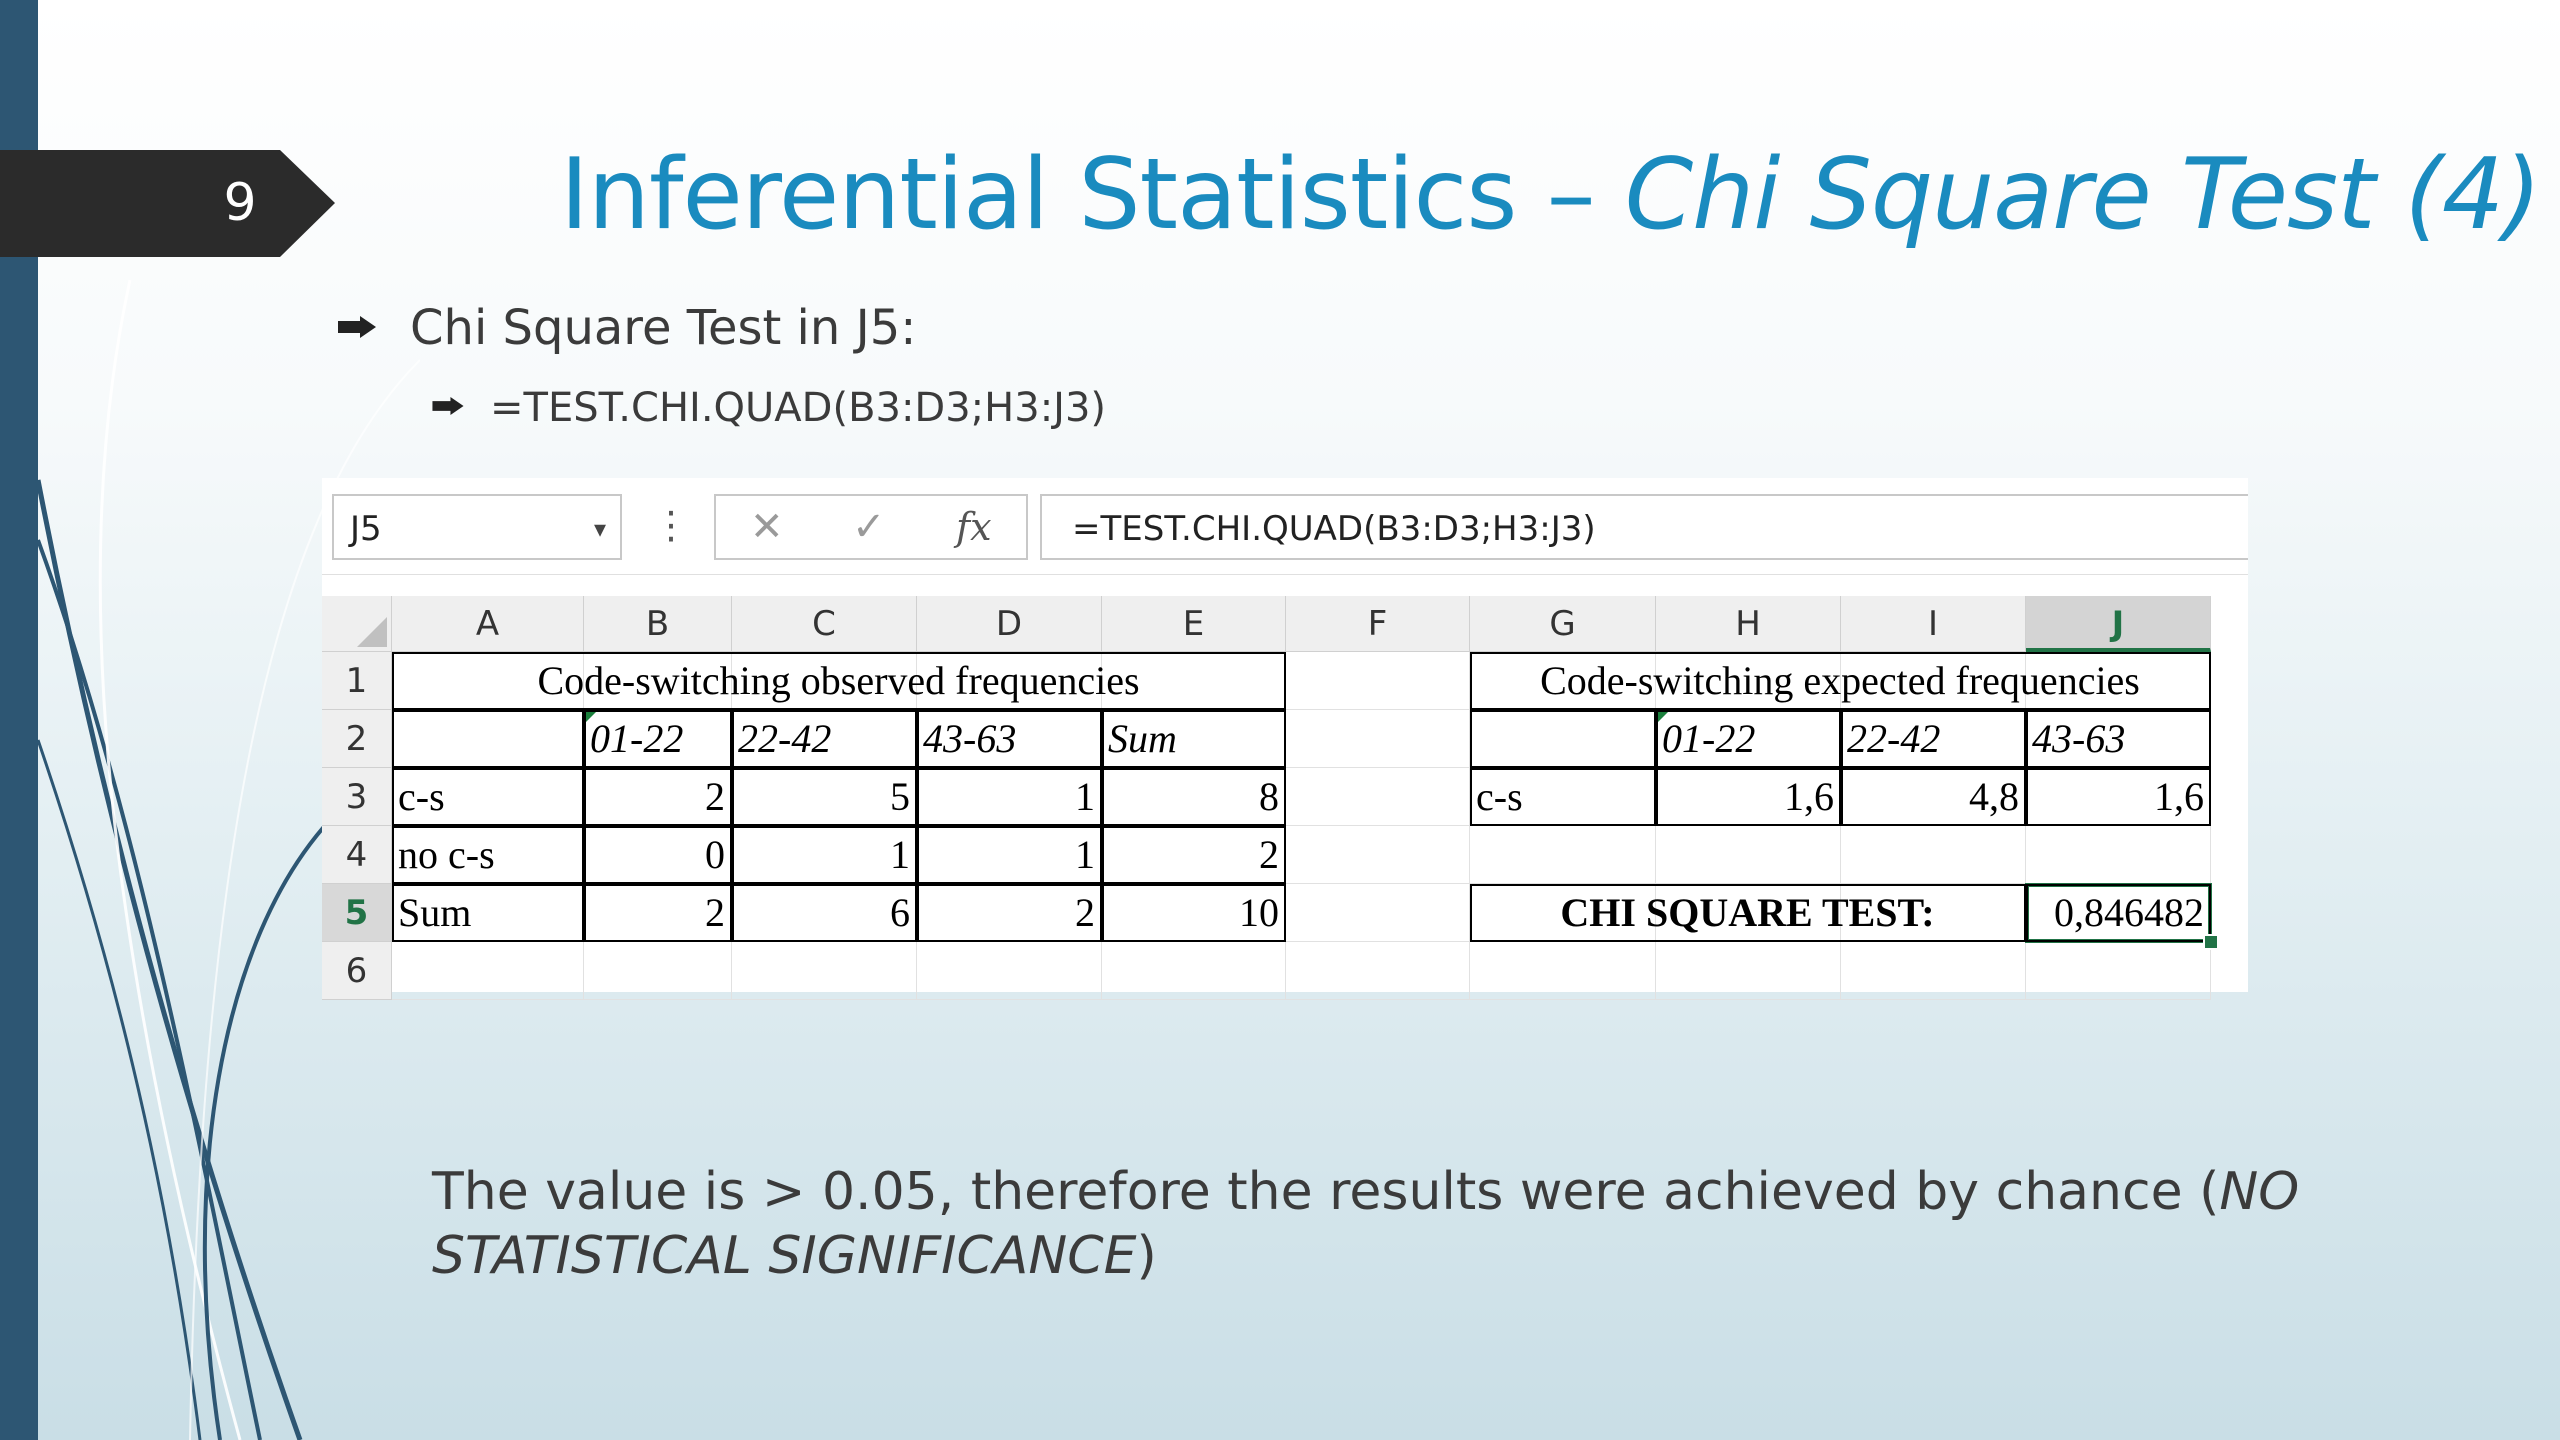  I want to click on cell-f4, so click(1378, 855).